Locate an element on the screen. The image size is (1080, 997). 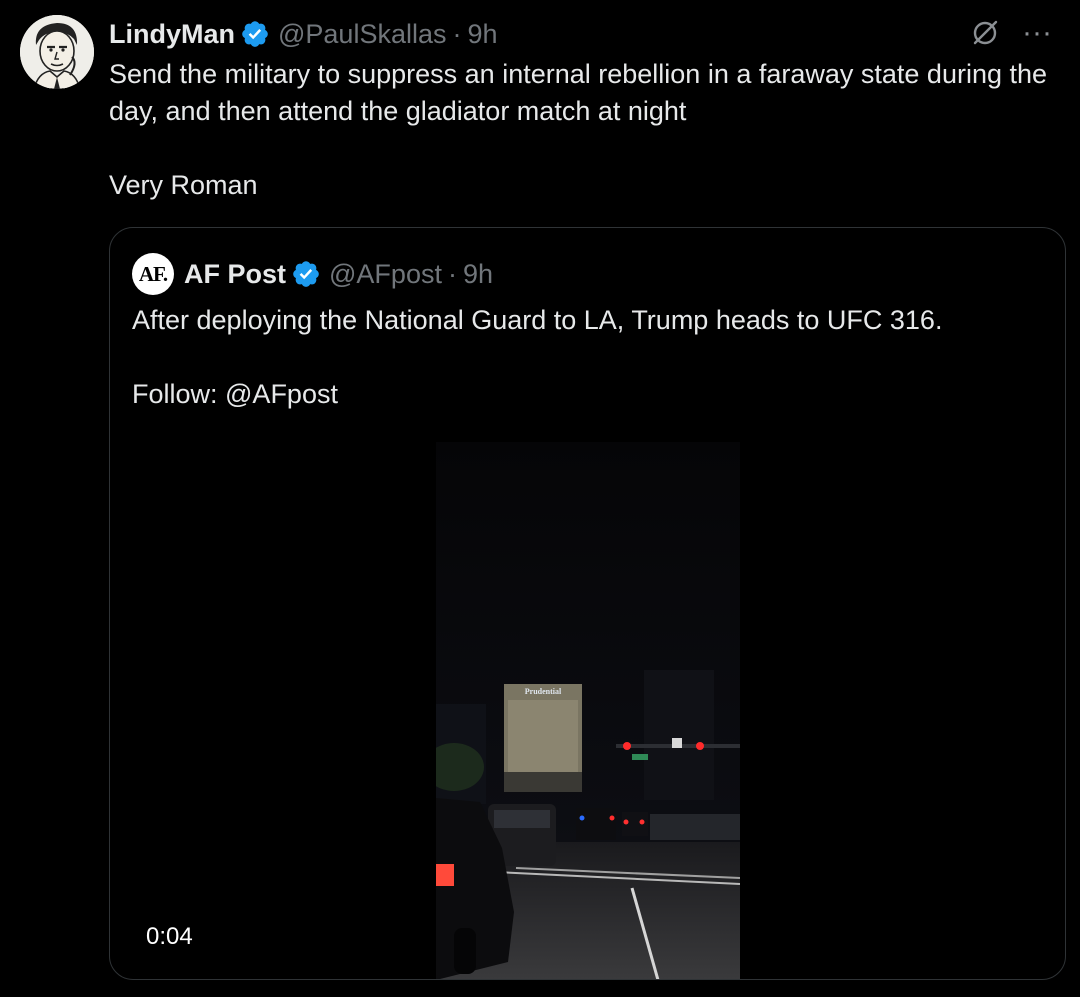
grok-icon is located at coordinates (985, 33).